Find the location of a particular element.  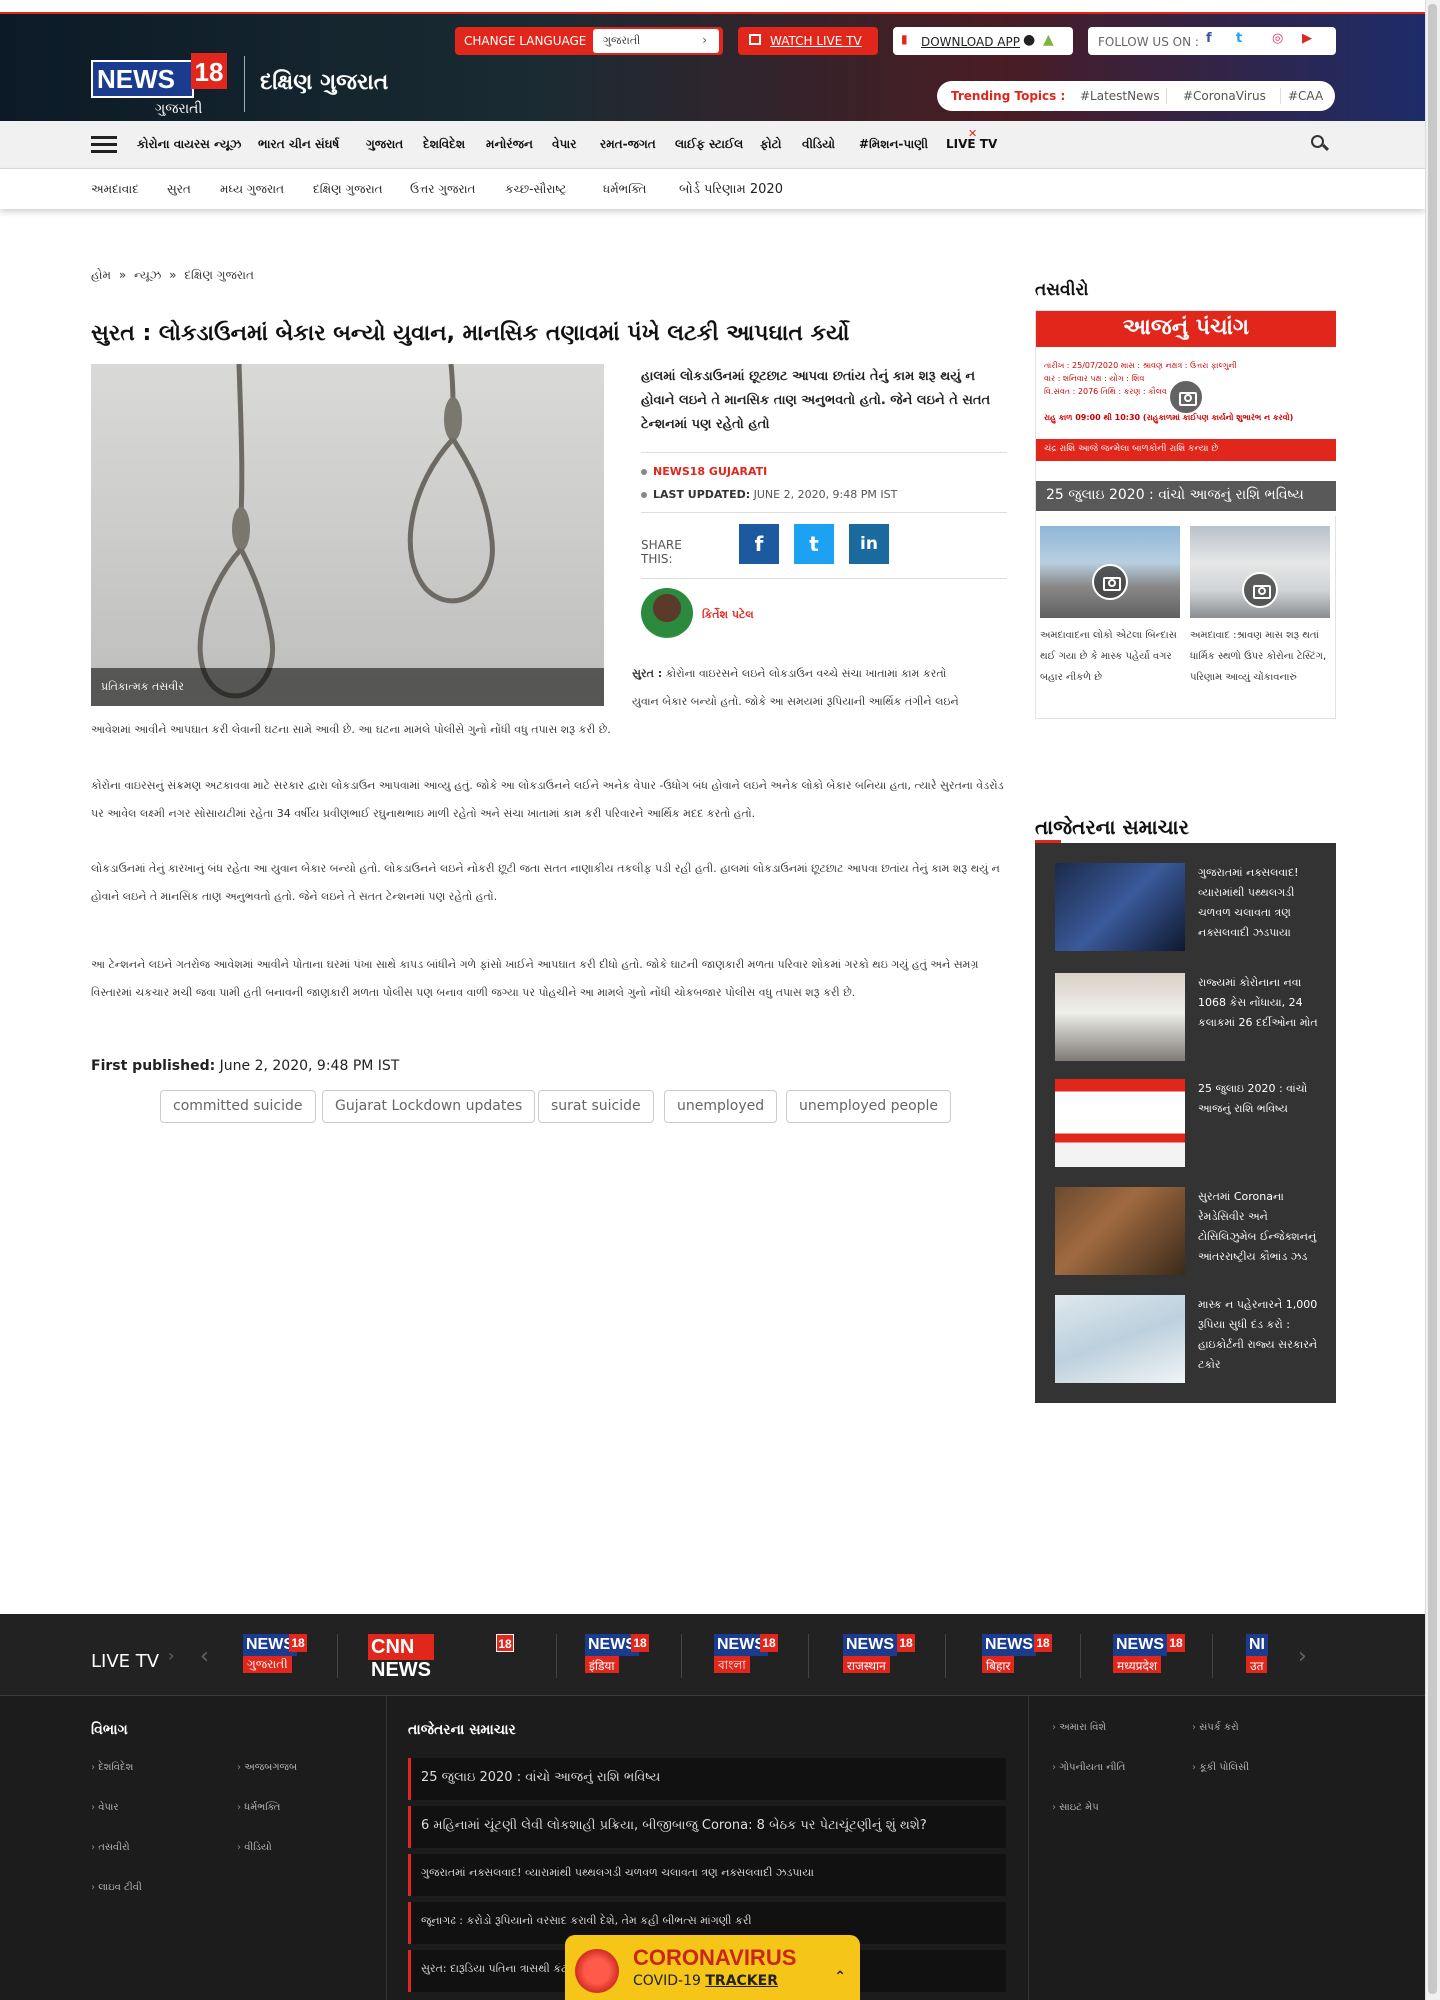

channel-label: उत is located at coordinates (1257, 1664).